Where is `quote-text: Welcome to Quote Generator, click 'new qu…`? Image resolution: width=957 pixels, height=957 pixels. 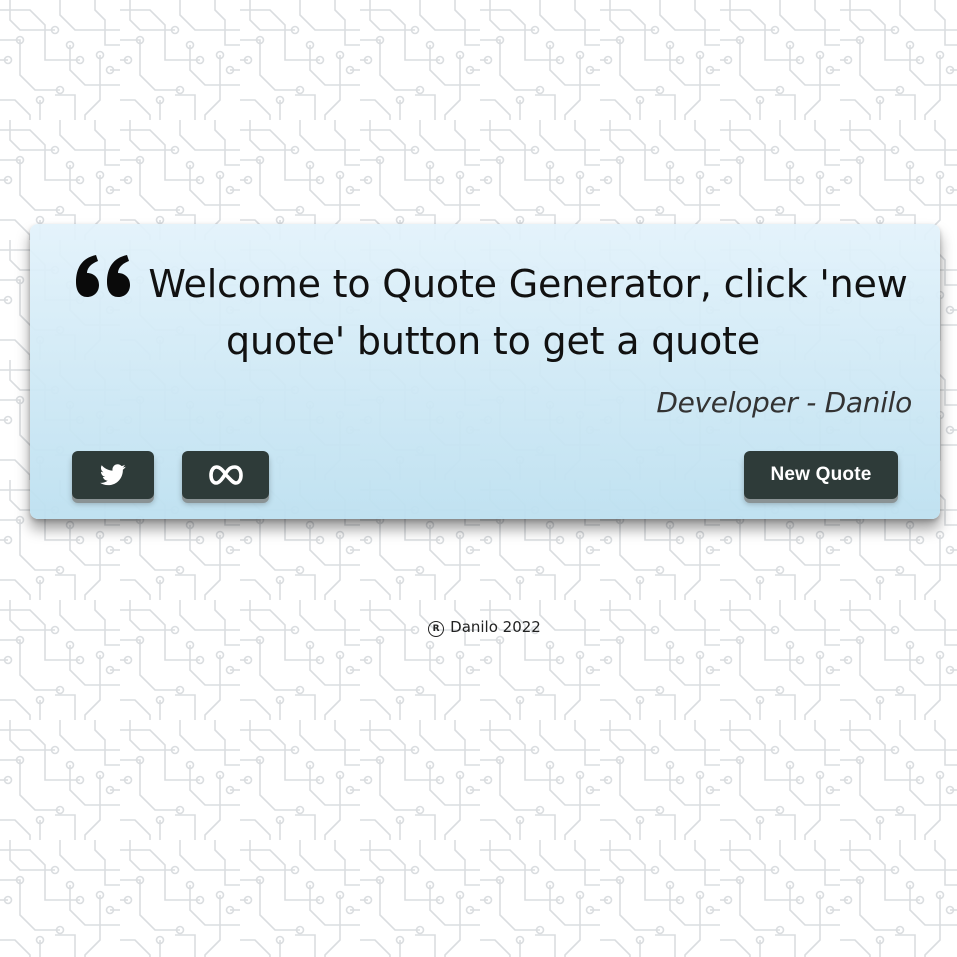
quote-text: Welcome to Quote Generator, click 'new qu… is located at coordinates (493, 313).